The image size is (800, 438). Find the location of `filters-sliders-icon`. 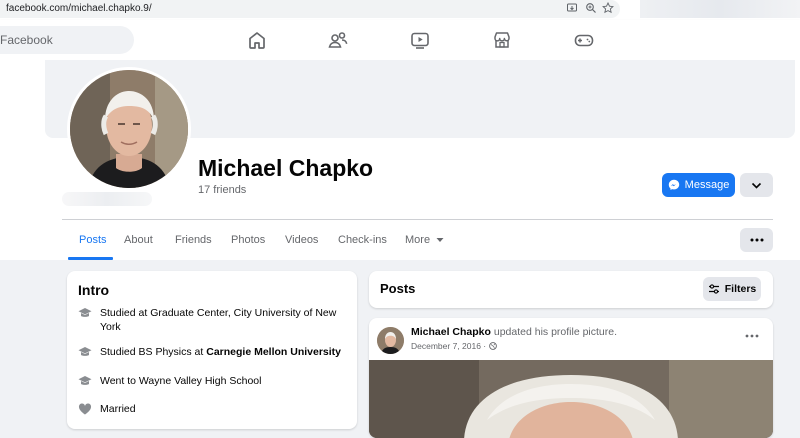

filters-sliders-icon is located at coordinates (713, 289).